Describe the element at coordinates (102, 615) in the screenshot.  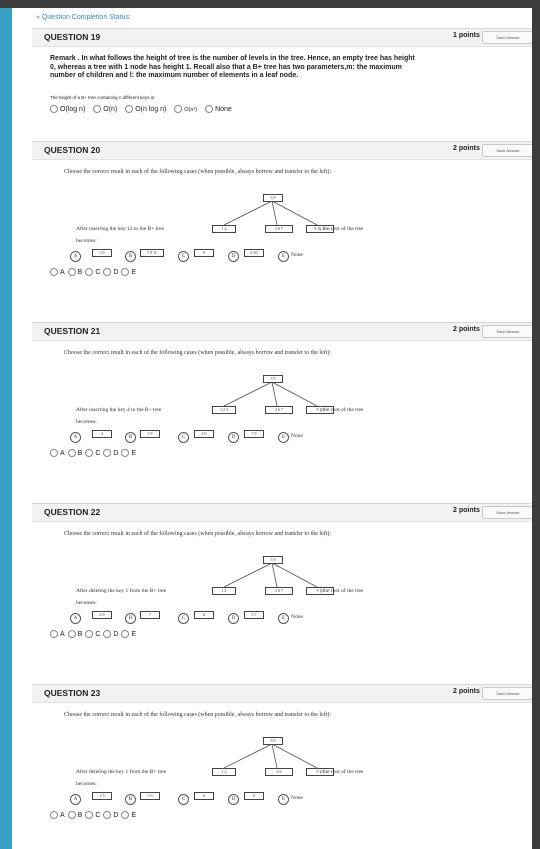
I see `answer-node-a: 6 9` at that location.